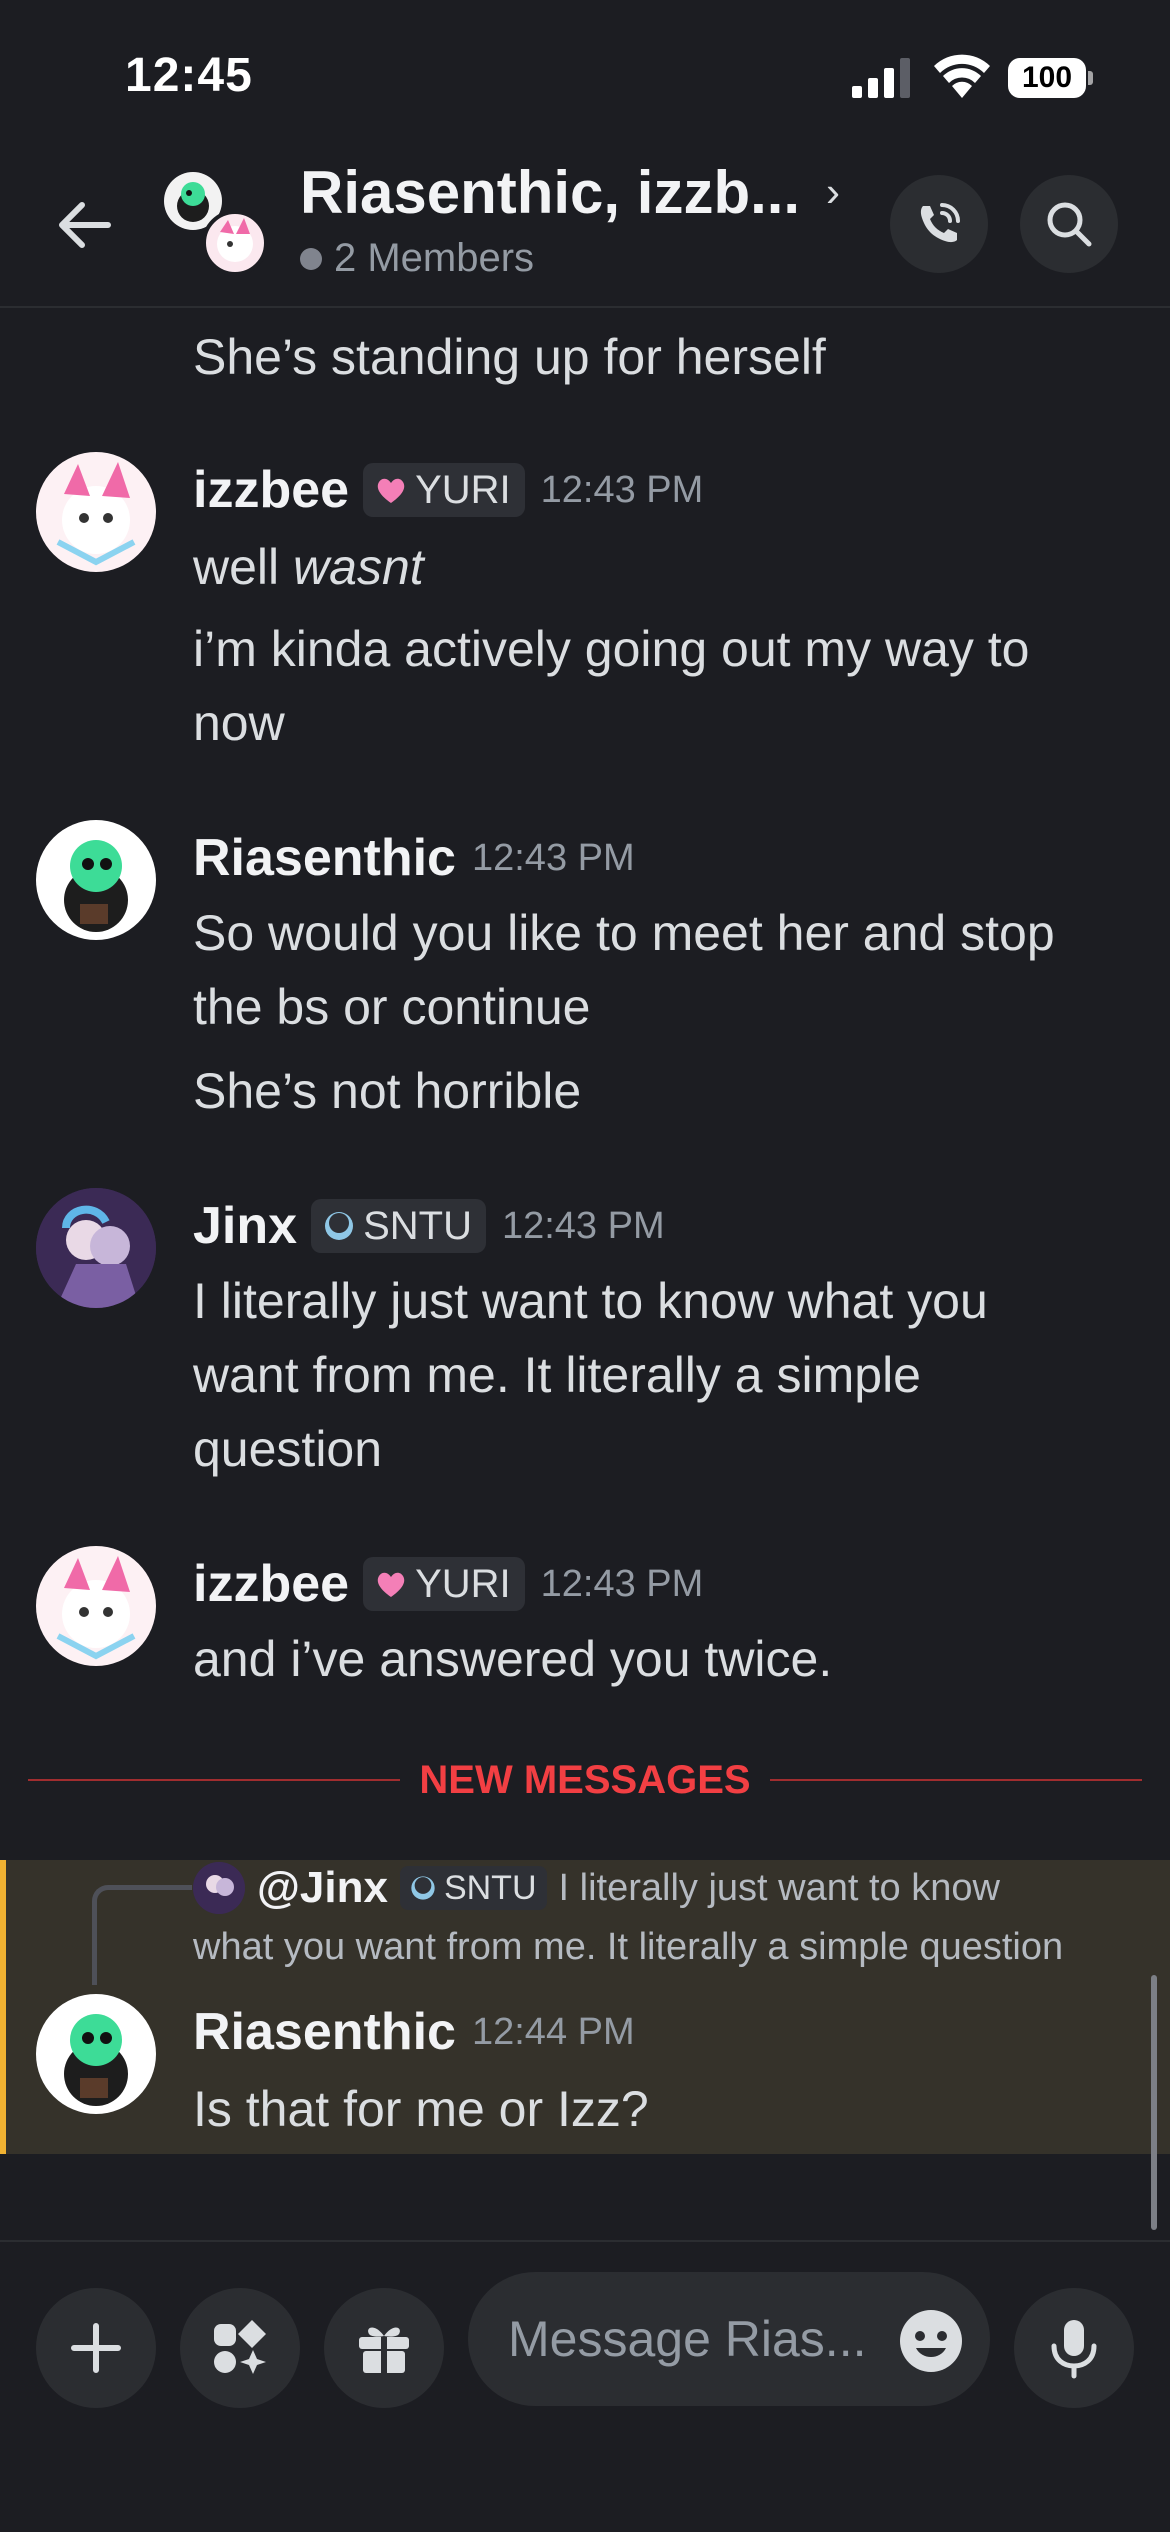 This screenshot has width=1170, height=2532. I want to click on status-bar: 12:45 100, so click(585, 75).